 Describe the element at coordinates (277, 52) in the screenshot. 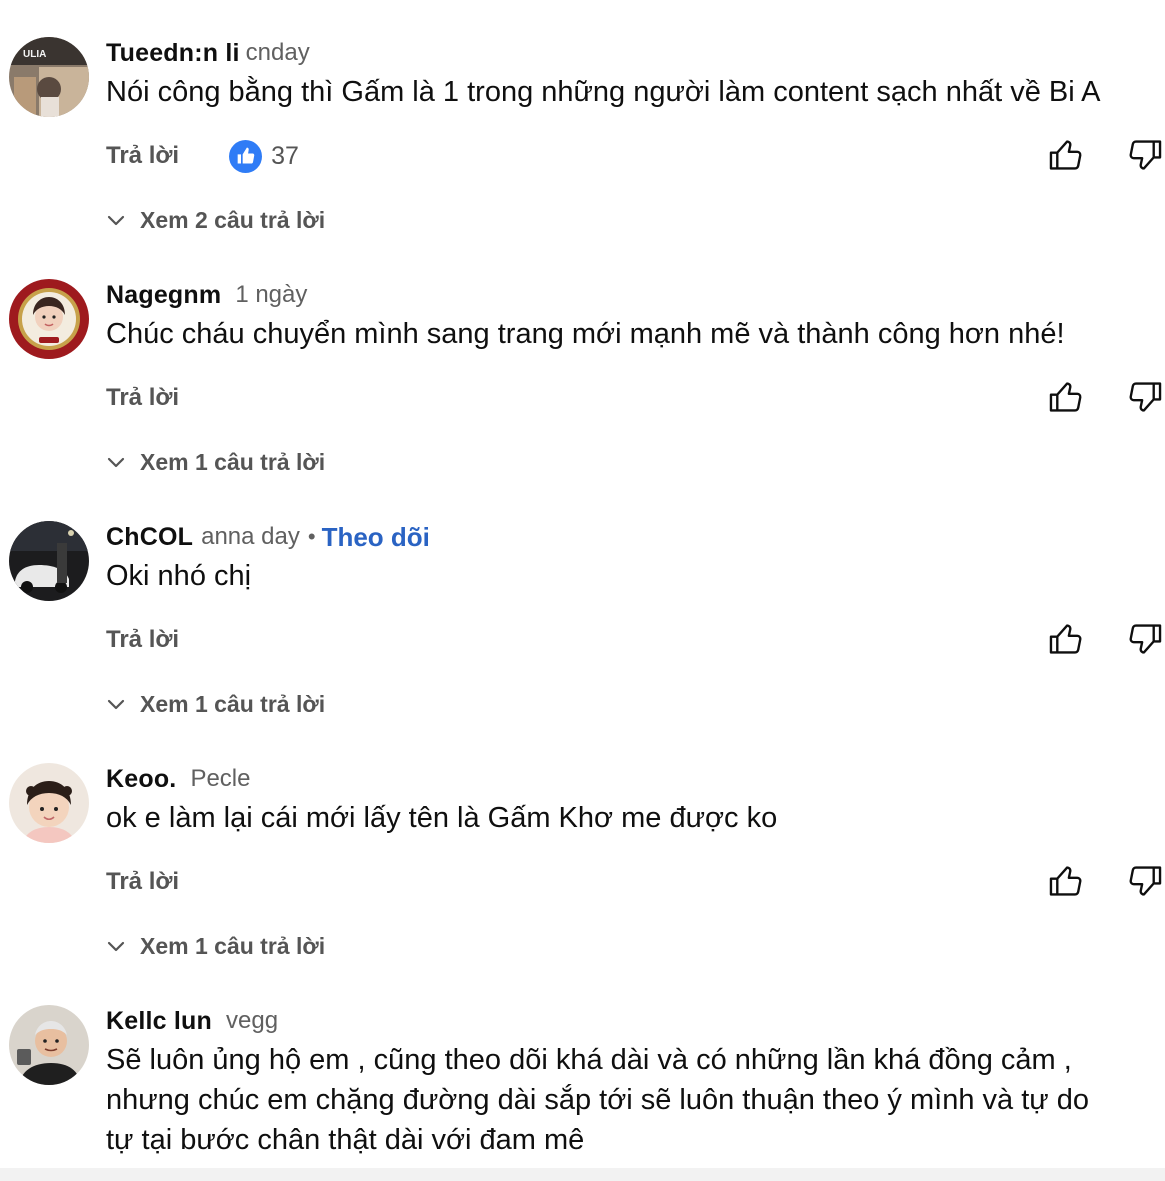

I see `comment-time: cnday` at that location.